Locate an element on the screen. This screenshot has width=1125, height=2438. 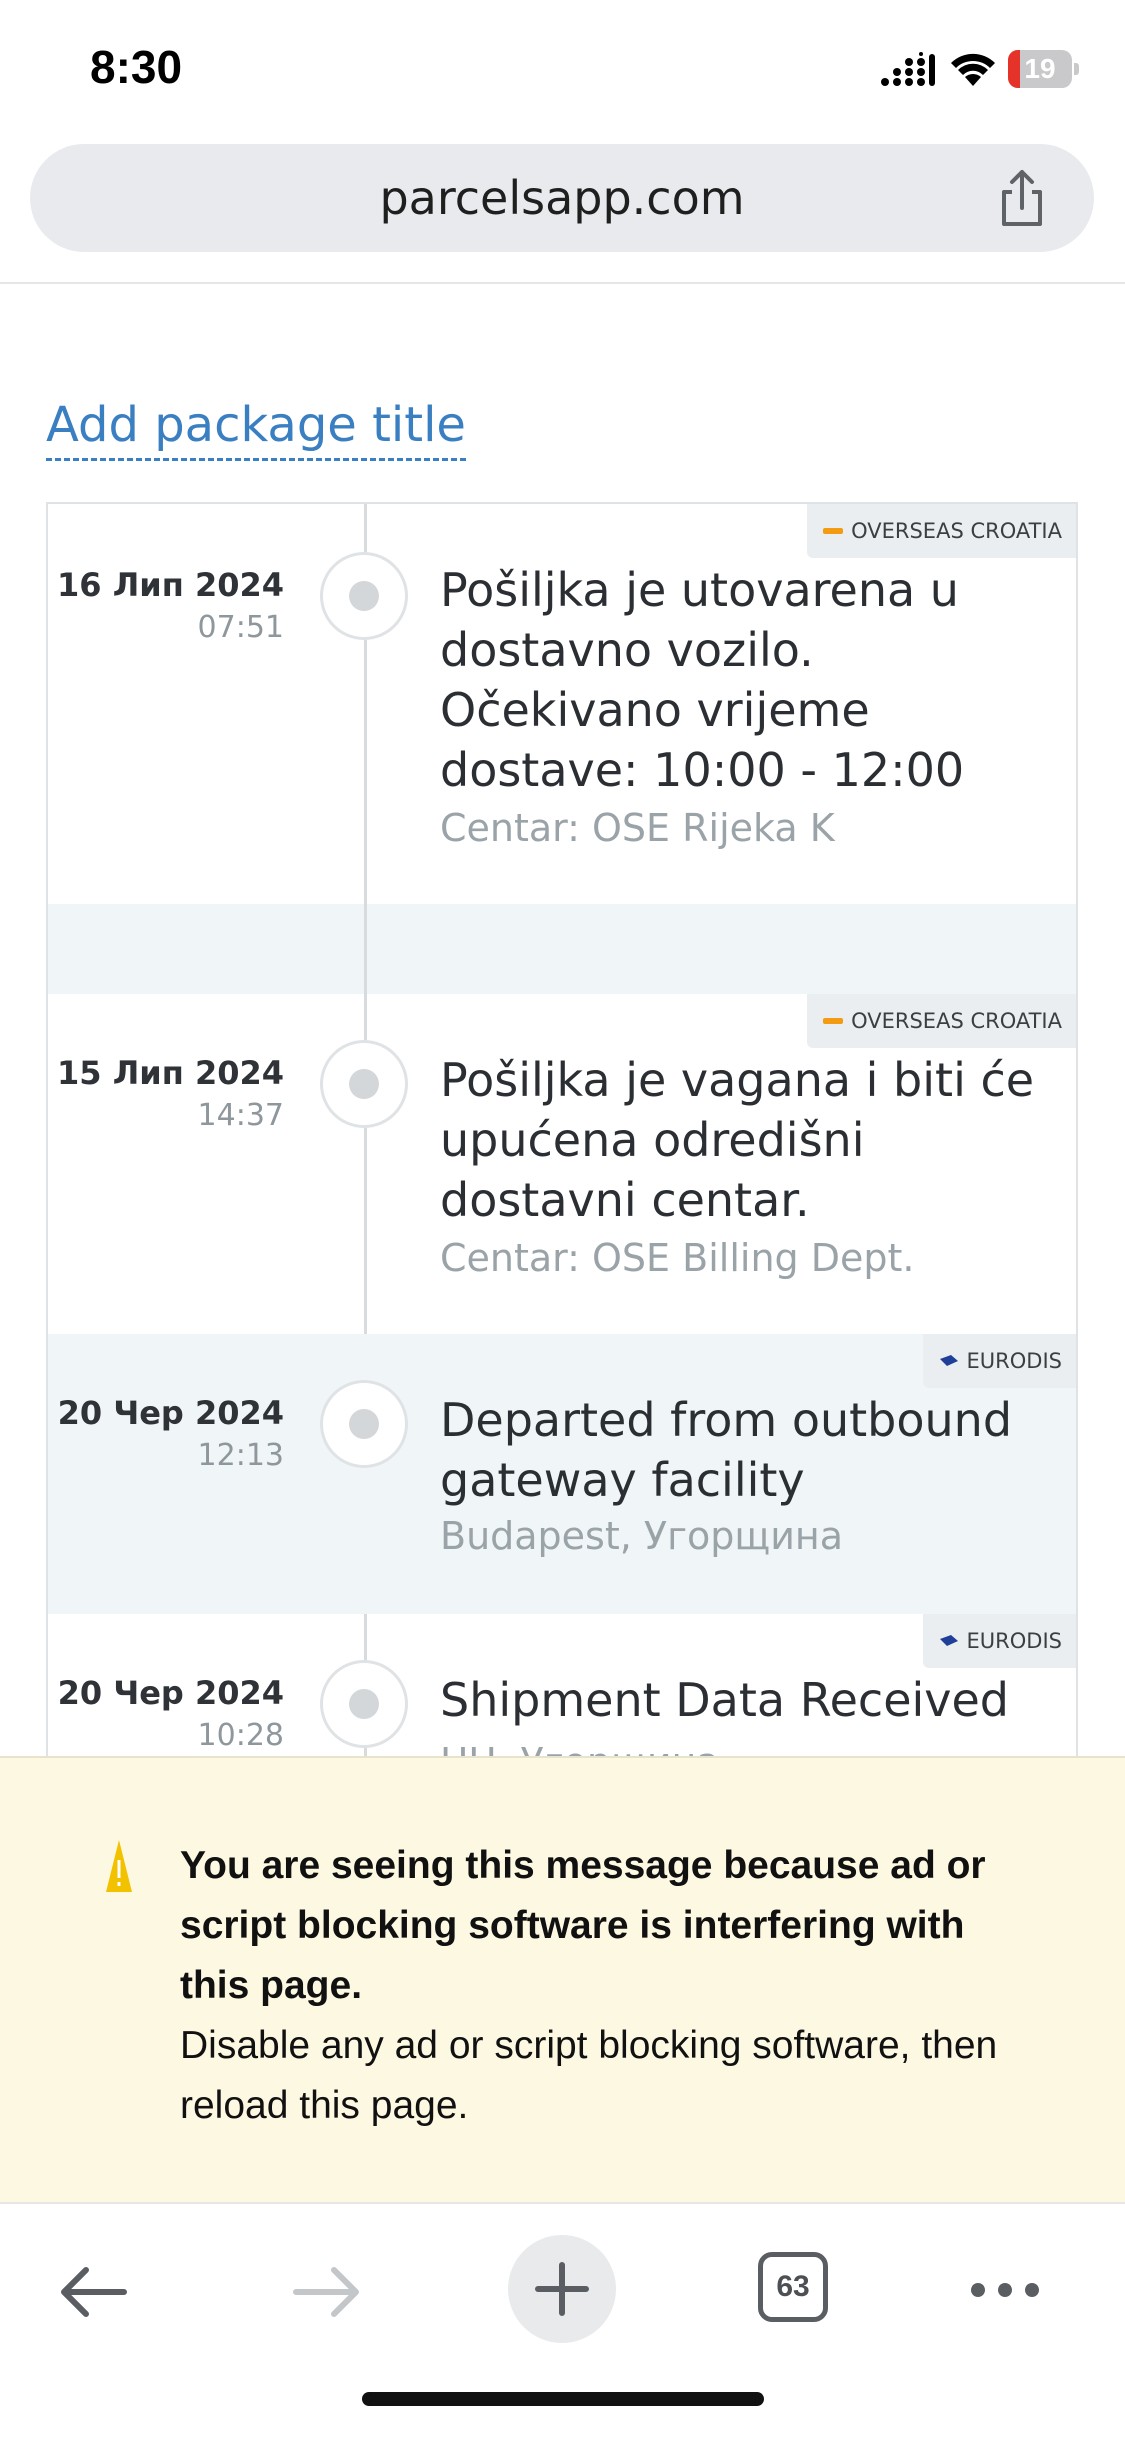
back-arrow-icon is located at coordinates (93, 2292).